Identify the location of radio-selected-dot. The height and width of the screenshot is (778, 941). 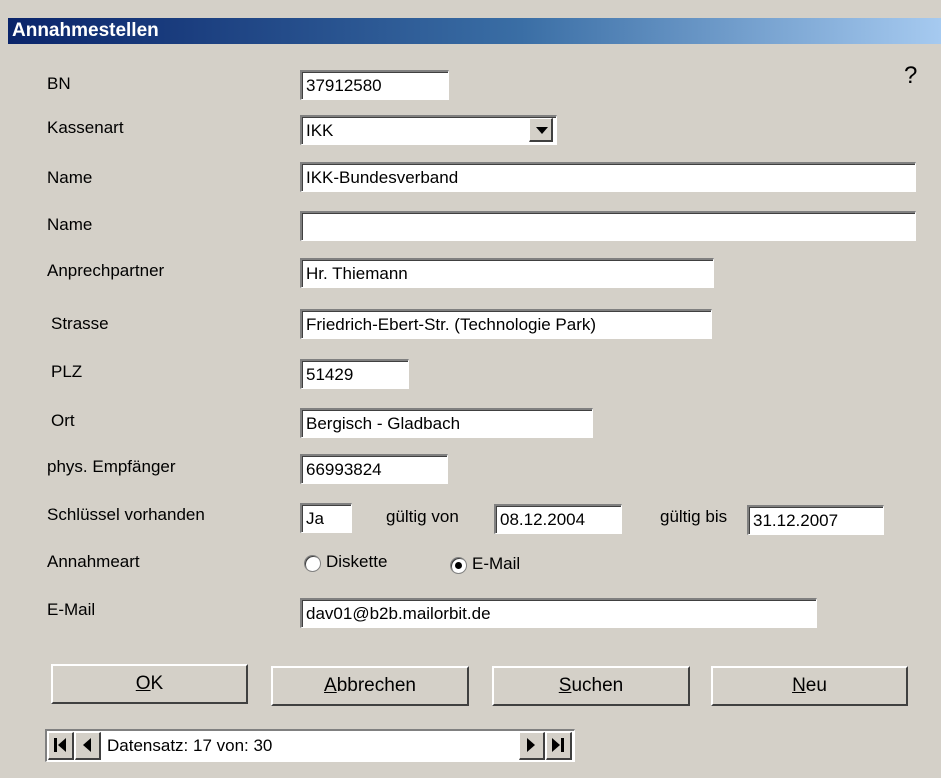
(458, 565).